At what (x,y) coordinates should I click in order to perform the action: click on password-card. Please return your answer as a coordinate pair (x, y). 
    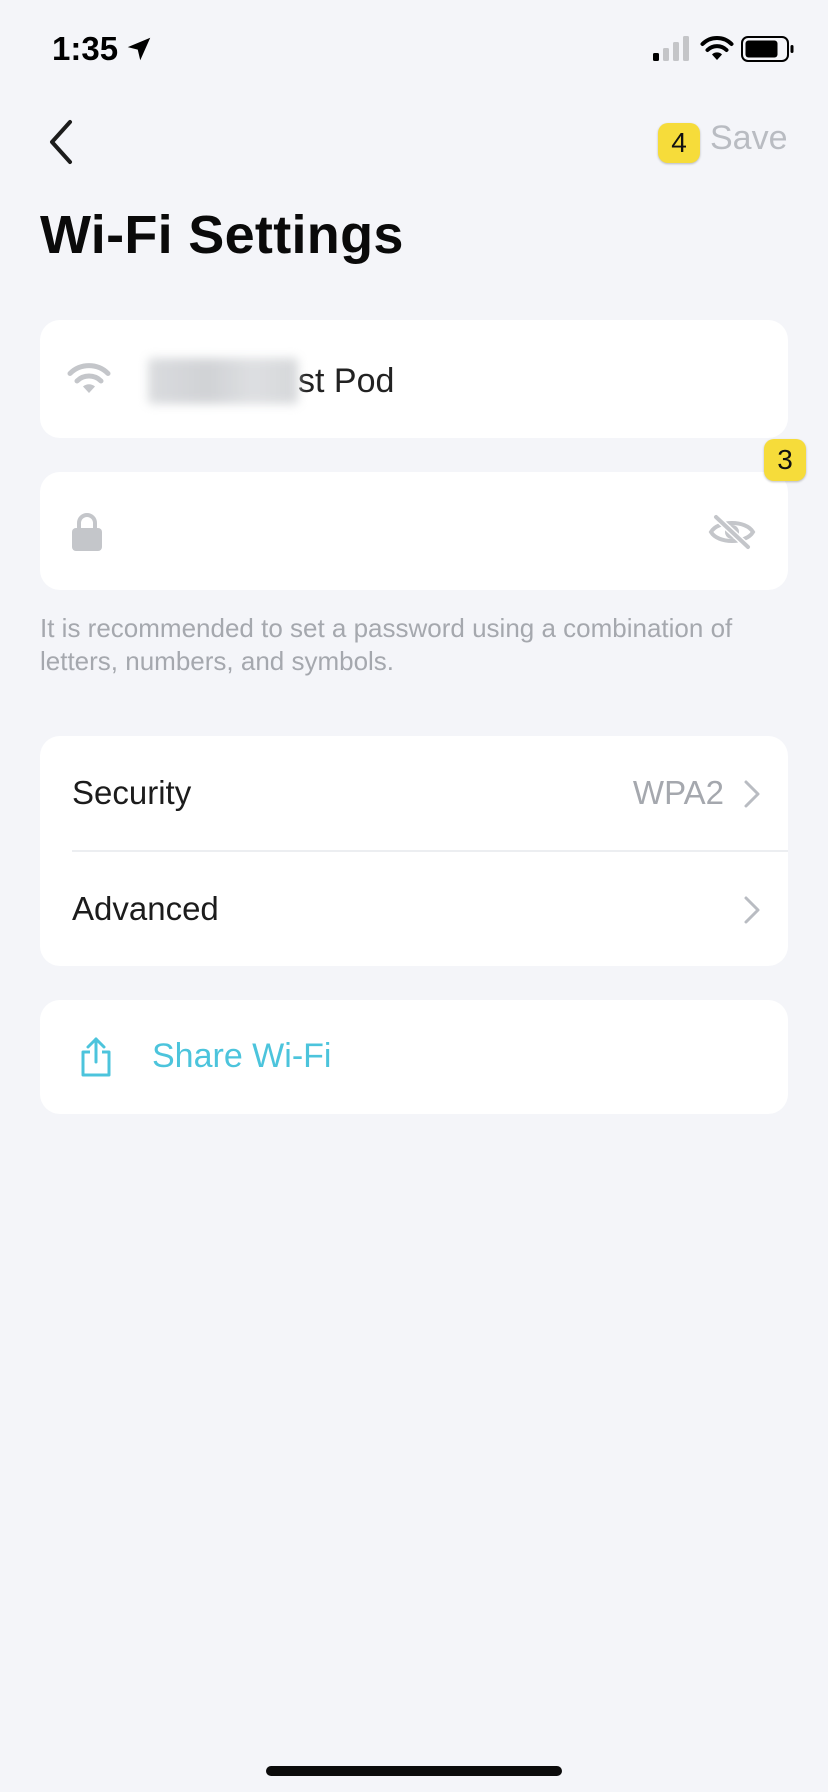
    Looking at the image, I should click on (414, 531).